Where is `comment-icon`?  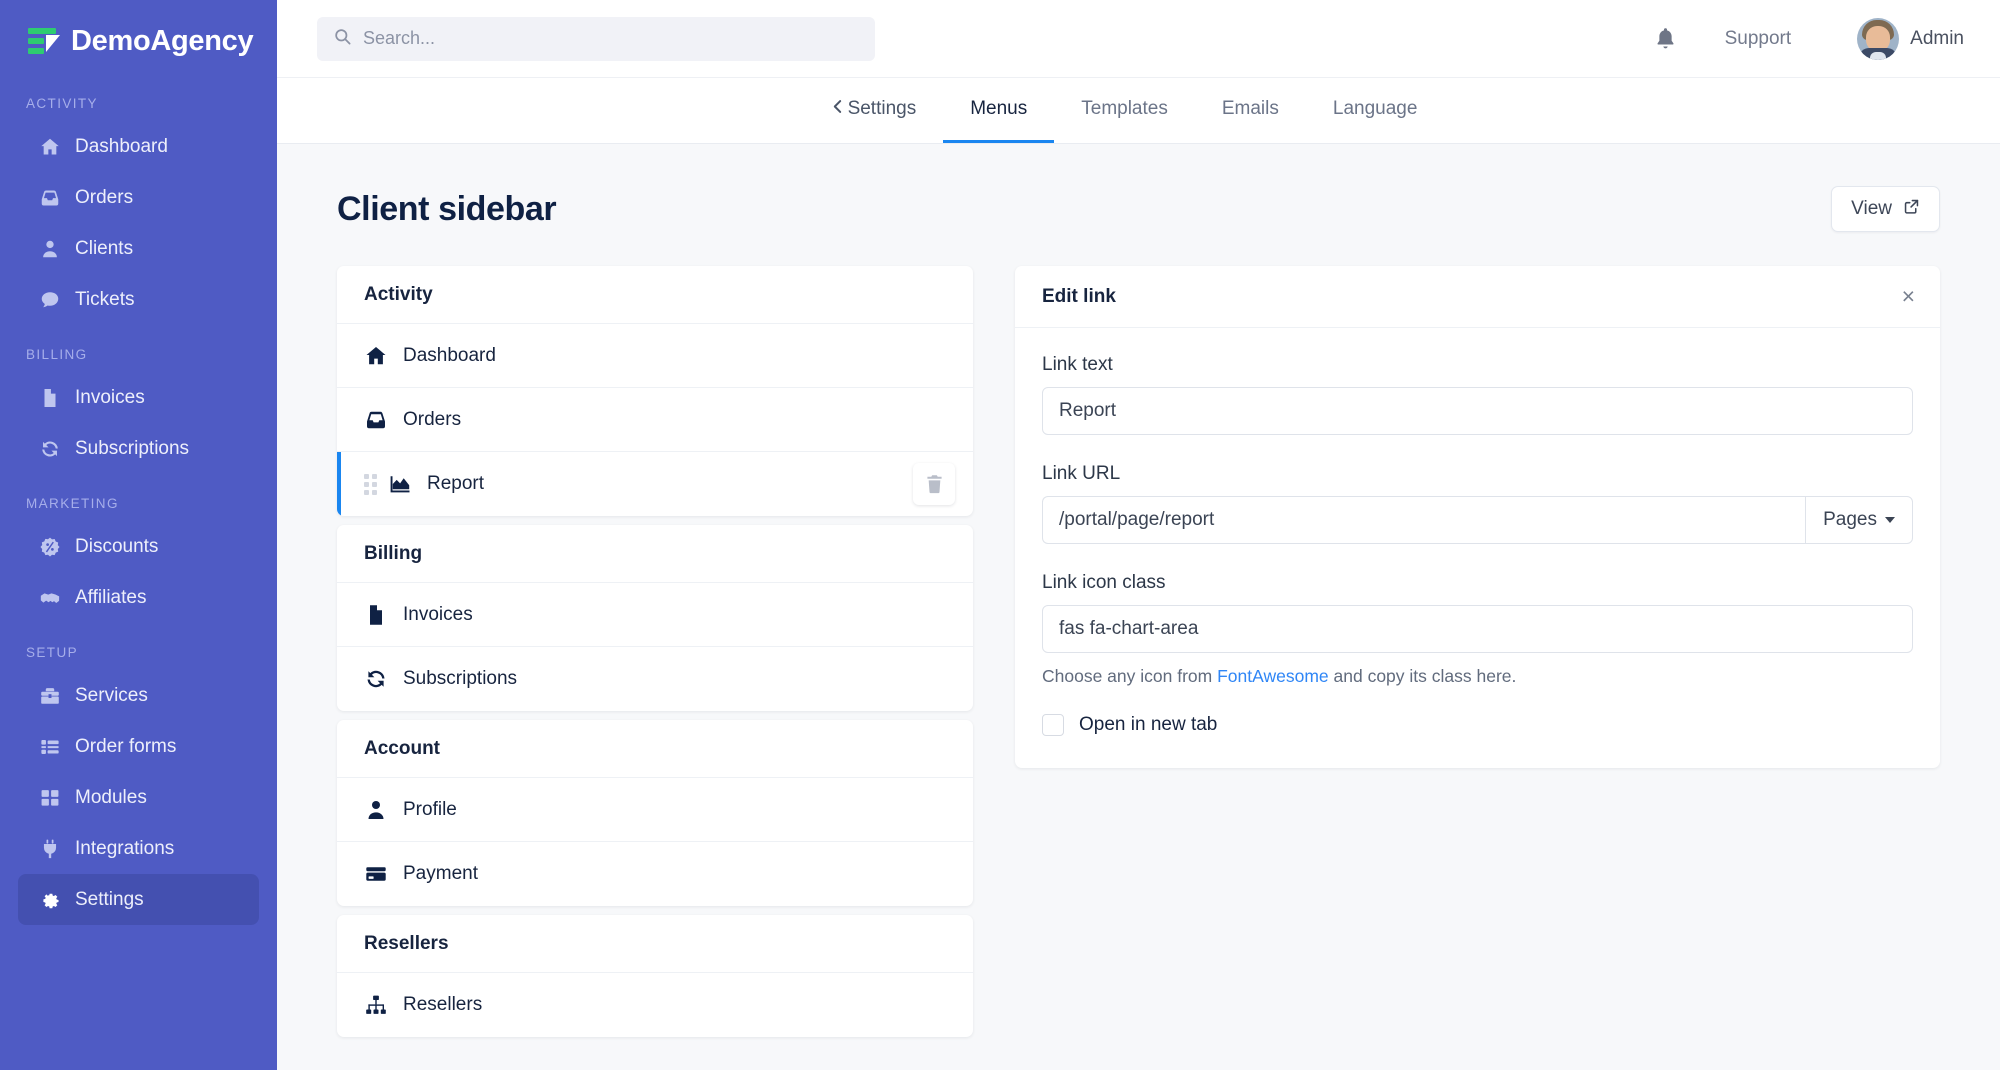
comment-icon is located at coordinates (50, 300).